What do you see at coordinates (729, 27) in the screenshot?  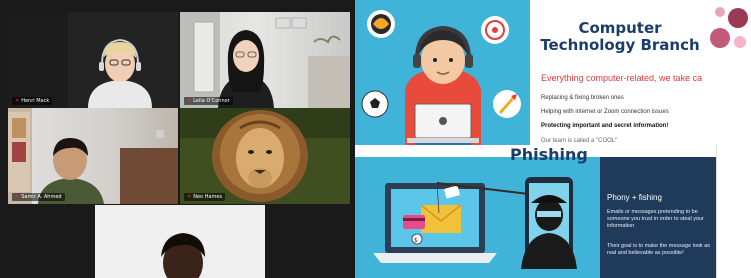 I see `decorative-circles` at bounding box center [729, 27].